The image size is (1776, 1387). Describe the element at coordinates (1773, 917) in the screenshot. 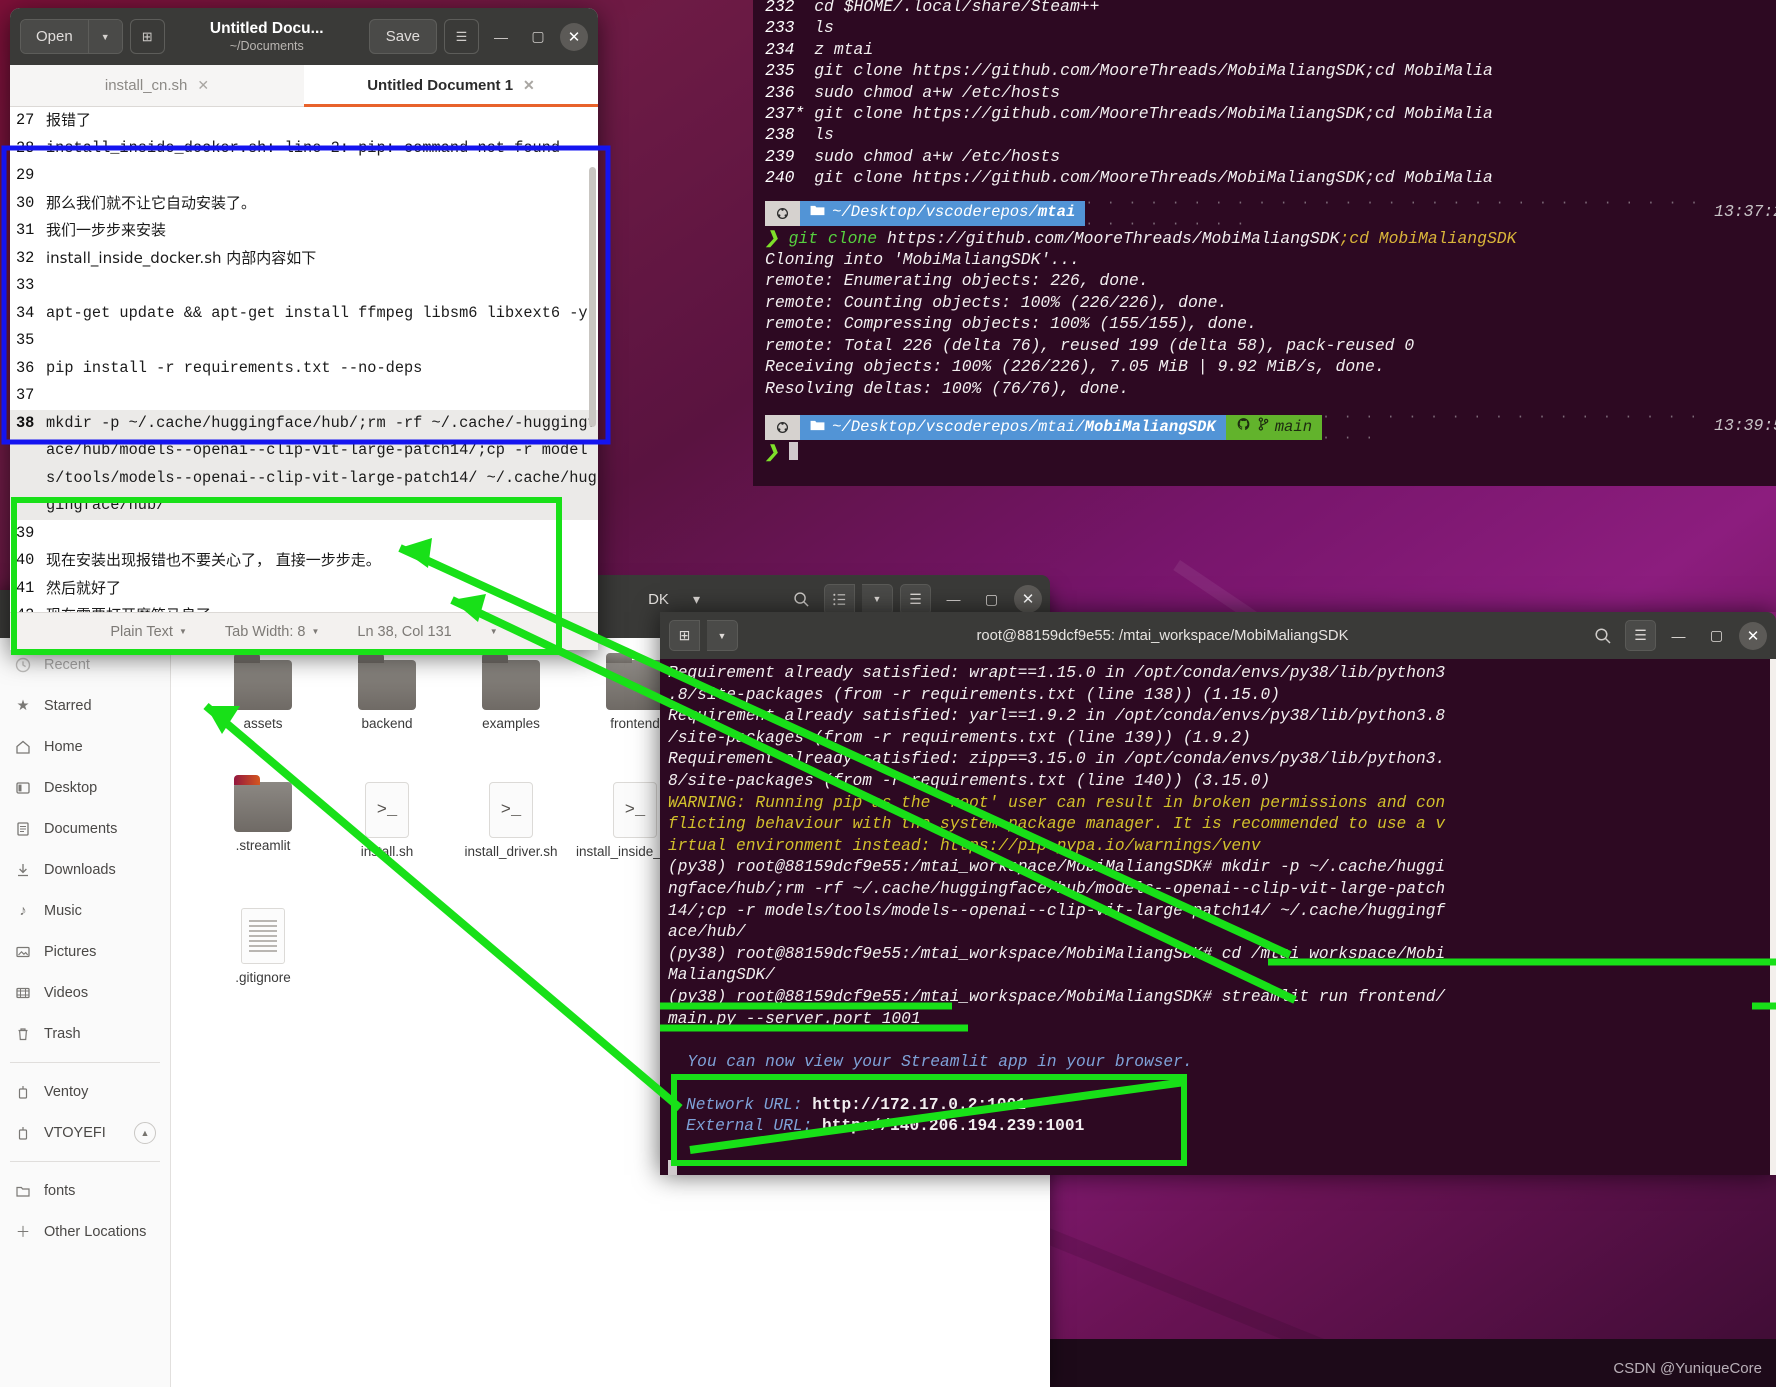

I see `docker-terminal-scrollbar` at that location.